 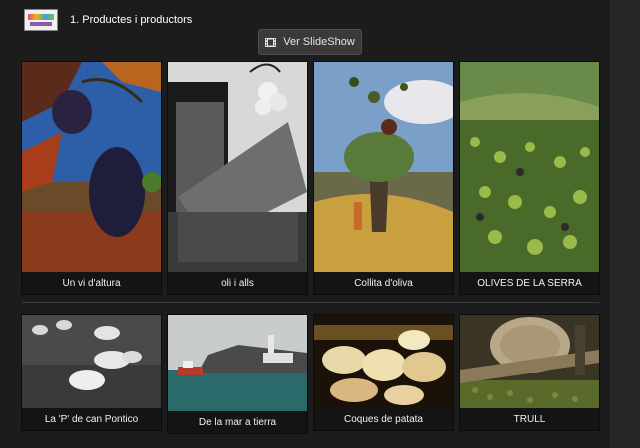 I want to click on gallery-card-olive-harvest: Collita d'oliva, so click(x=383, y=178).